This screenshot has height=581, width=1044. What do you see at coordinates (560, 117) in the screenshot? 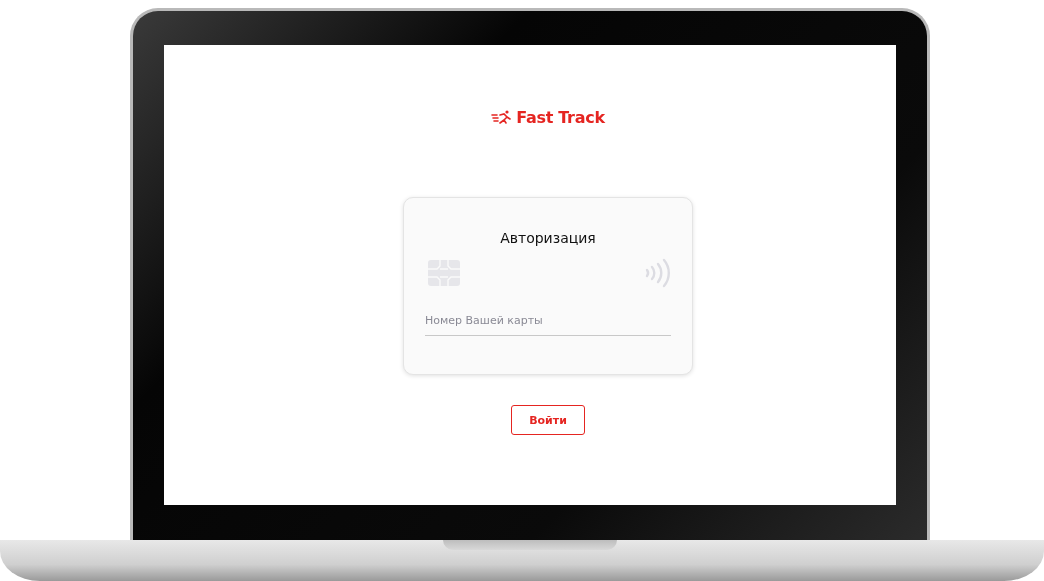
I see `logo-text: Fast Track` at bounding box center [560, 117].